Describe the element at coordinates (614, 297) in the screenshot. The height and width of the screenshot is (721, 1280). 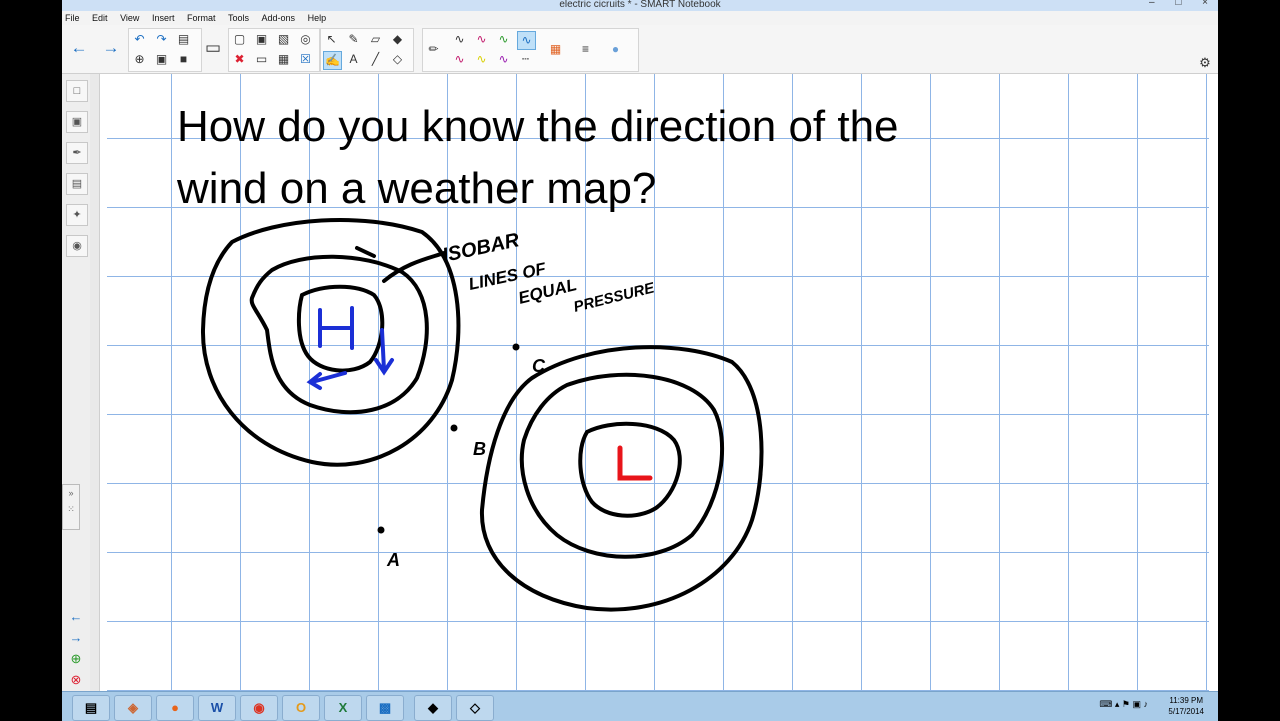
I see `pressure-label: PRESSURE` at that location.